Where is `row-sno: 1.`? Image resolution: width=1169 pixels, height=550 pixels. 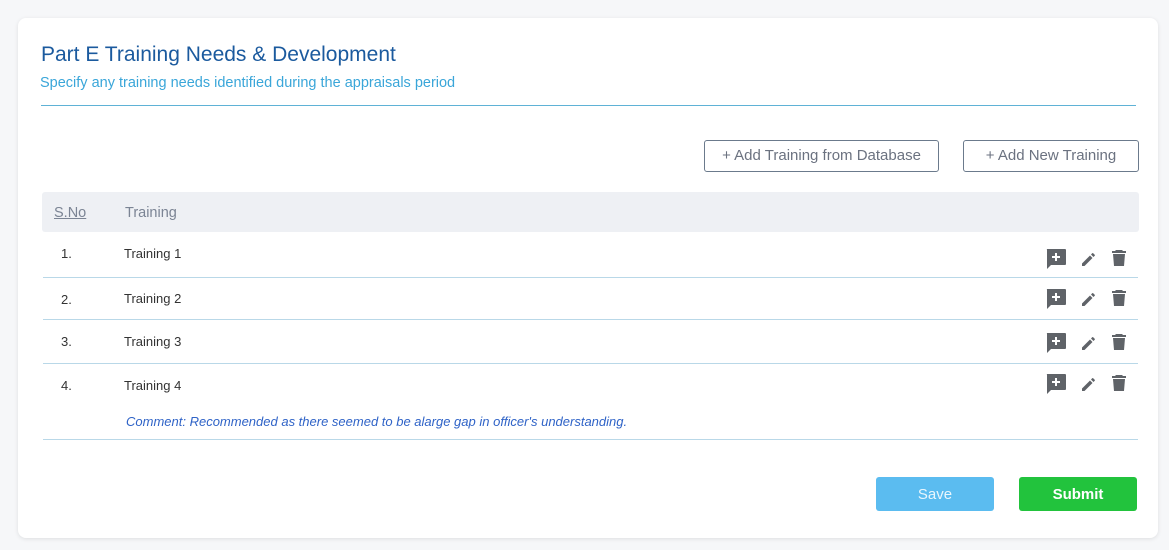
row-sno: 1. is located at coordinates (66, 253).